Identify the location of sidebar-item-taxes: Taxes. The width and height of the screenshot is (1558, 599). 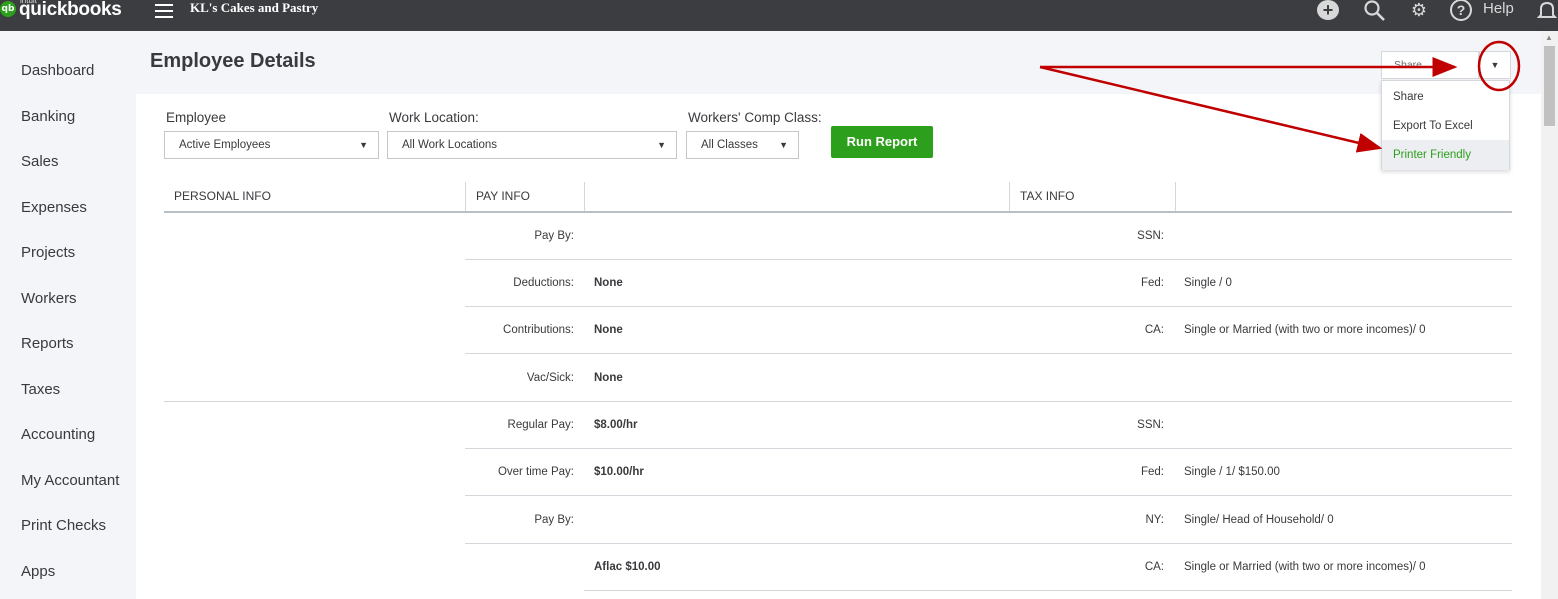
(40, 389).